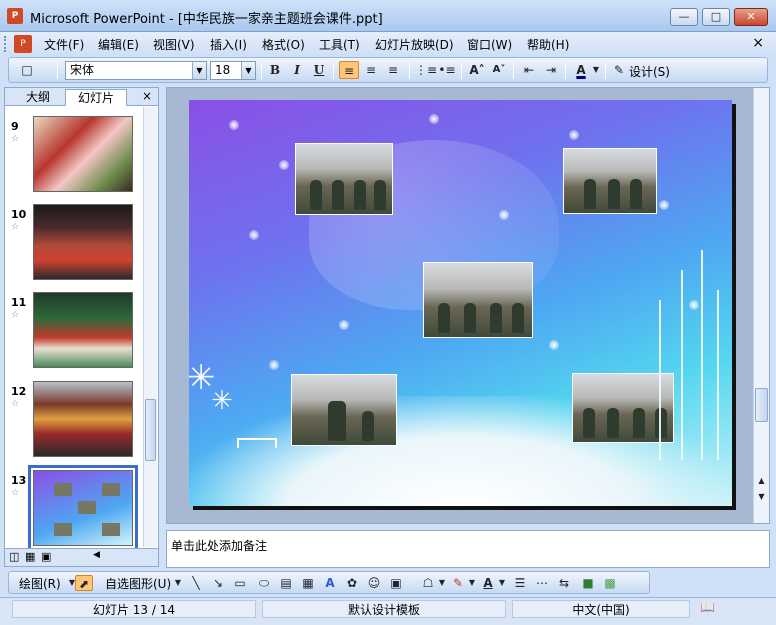 The height and width of the screenshot is (625, 776). What do you see at coordinates (426, 70) in the screenshot?
I see `numbered-list-icon: ⋮≡` at bounding box center [426, 70].